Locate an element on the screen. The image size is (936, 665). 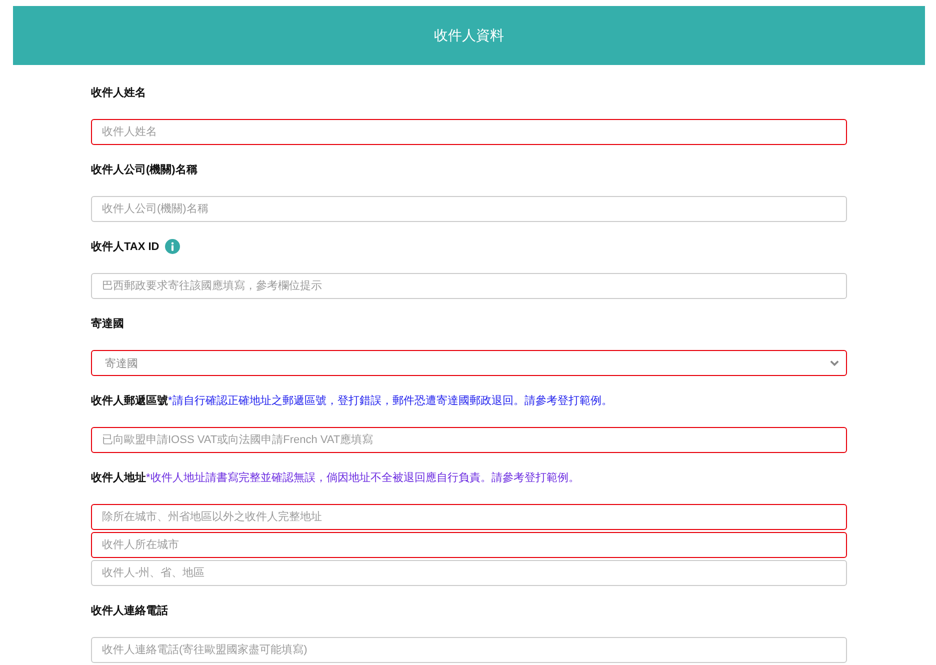
input-field: 除所在城市、州省地區以外之收件人完整地址 is located at coordinates (469, 517).